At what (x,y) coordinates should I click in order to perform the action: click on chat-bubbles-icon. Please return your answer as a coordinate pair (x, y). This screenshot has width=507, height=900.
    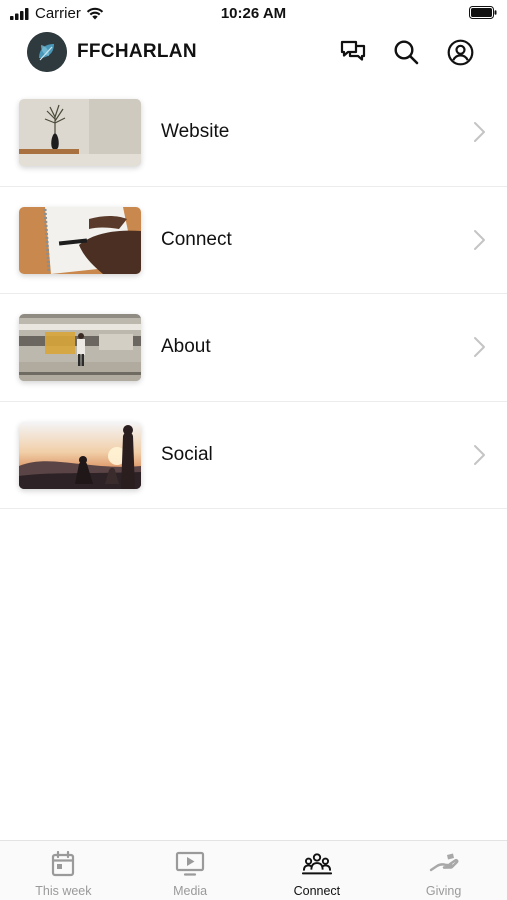
    Looking at the image, I should click on (353, 50).